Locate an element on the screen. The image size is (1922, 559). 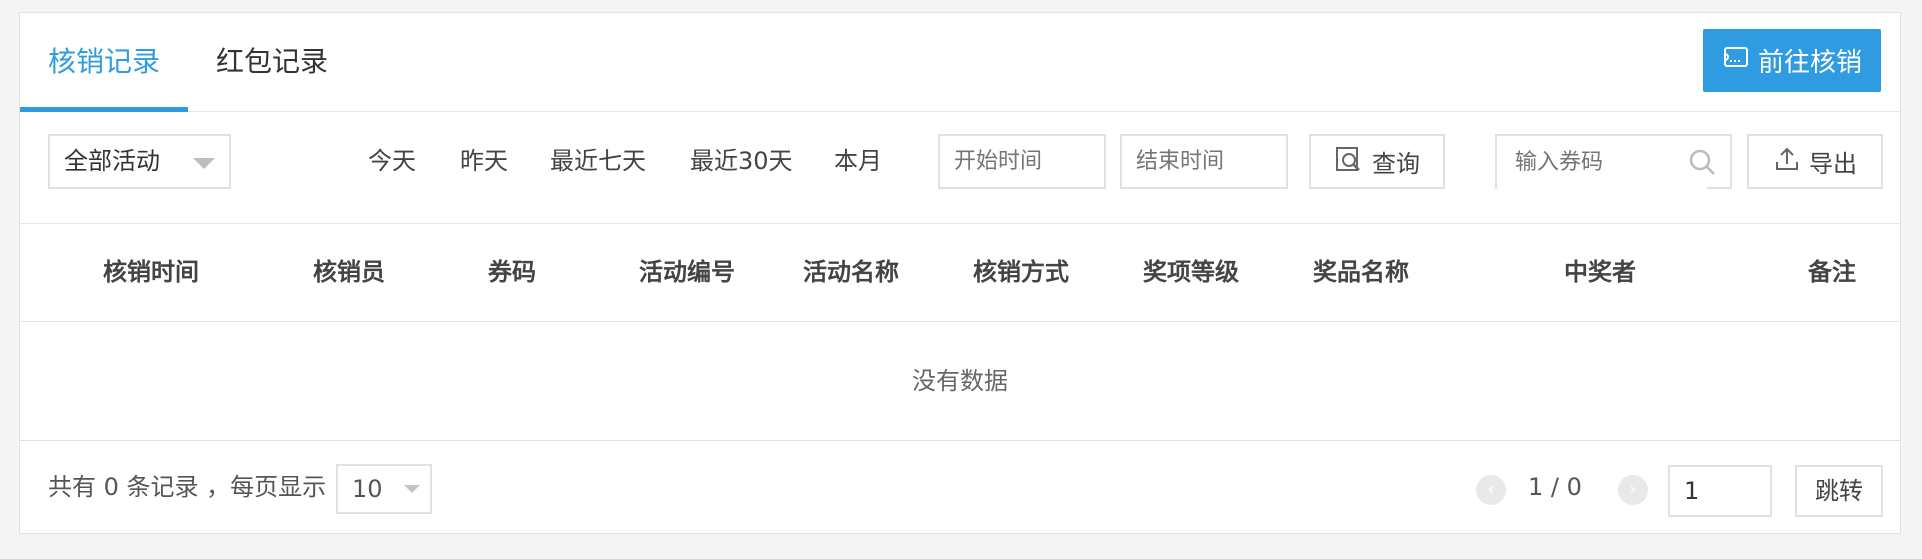
activity-select-value: 全部活动 is located at coordinates (112, 161).